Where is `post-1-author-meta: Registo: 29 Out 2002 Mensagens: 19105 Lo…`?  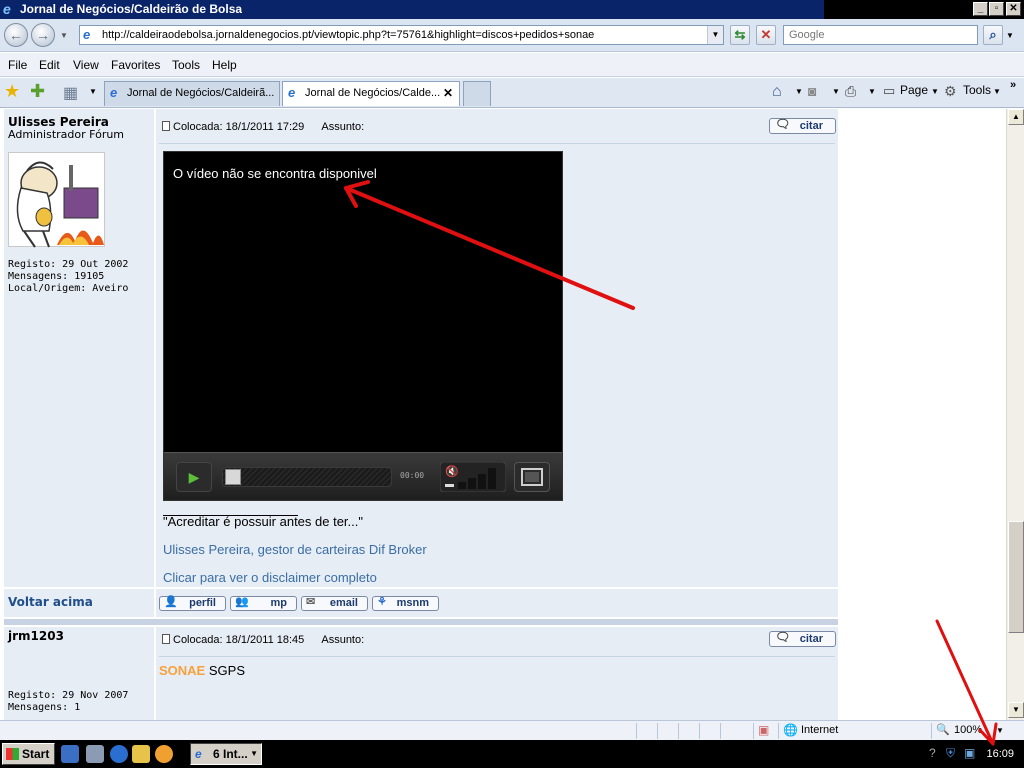
post-1-author-meta: Registo: 29 Out 2002 Mensagens: 19105 Lo… is located at coordinates (68, 276).